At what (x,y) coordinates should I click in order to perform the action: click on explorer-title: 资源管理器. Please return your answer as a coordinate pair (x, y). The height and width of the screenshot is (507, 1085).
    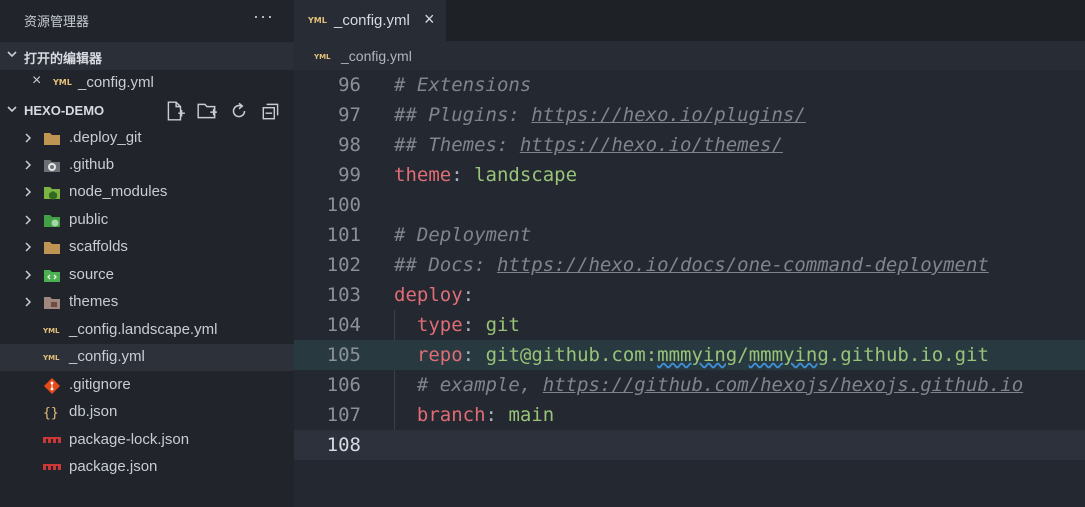
    Looking at the image, I should click on (57, 21).